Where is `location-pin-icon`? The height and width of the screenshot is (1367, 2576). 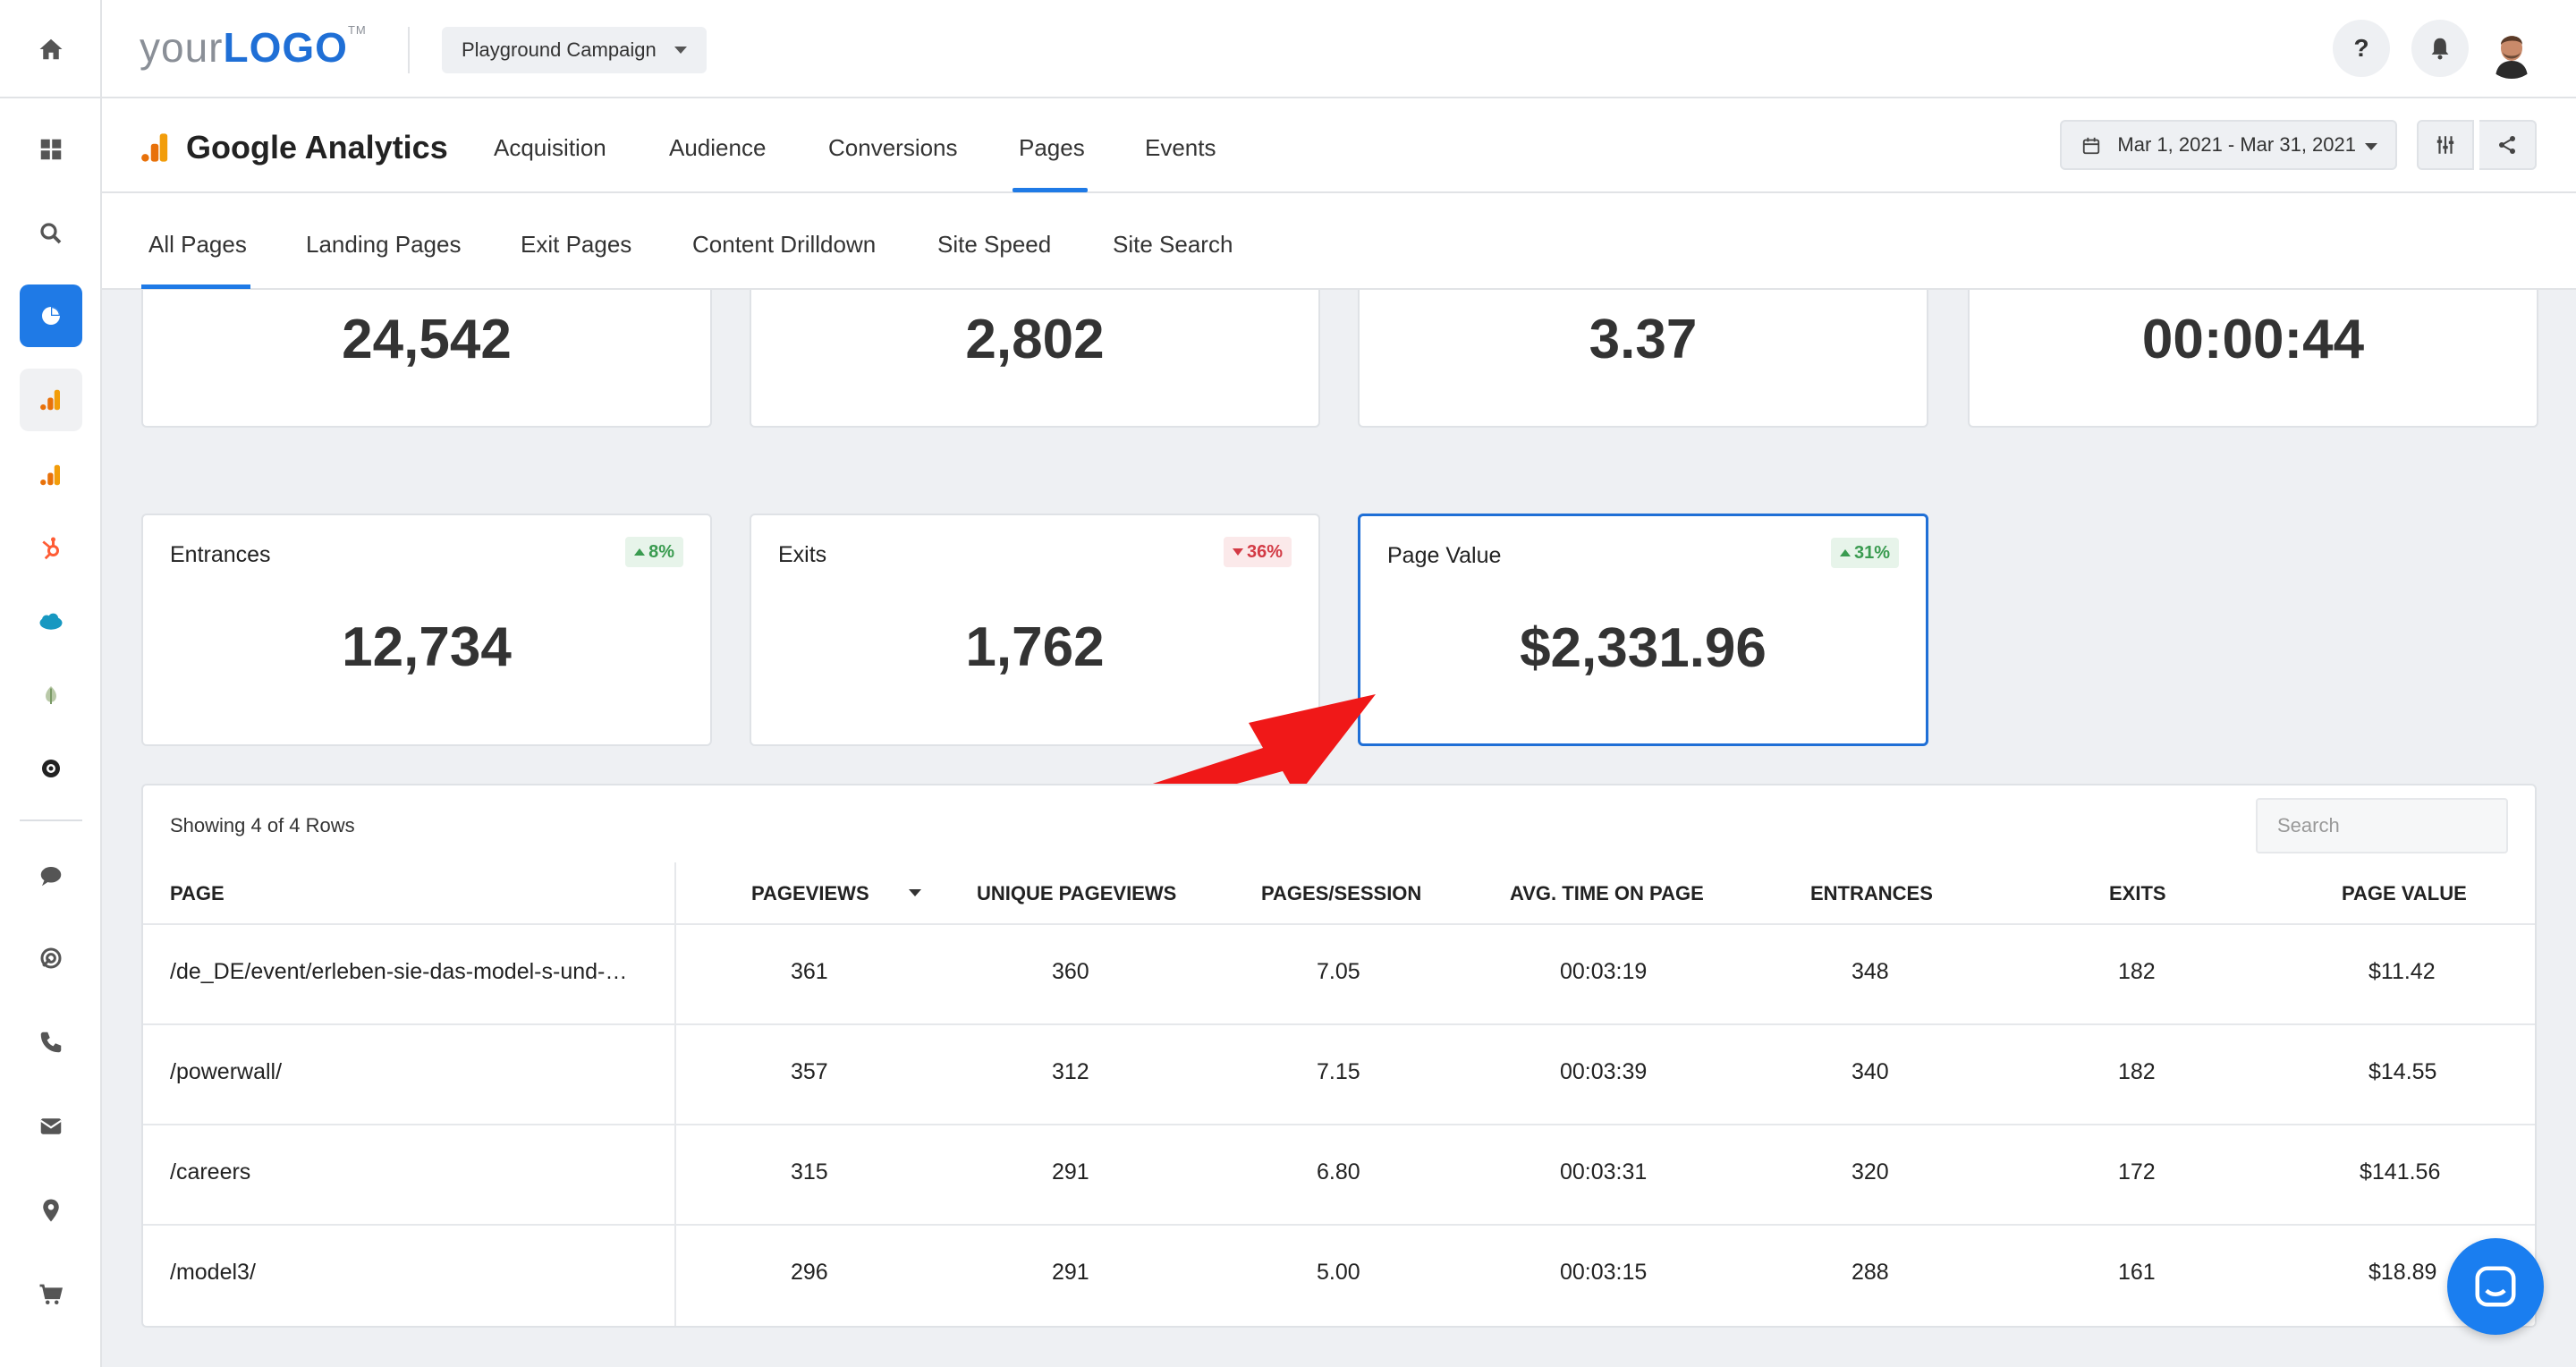
location-pin-icon is located at coordinates (51, 1210).